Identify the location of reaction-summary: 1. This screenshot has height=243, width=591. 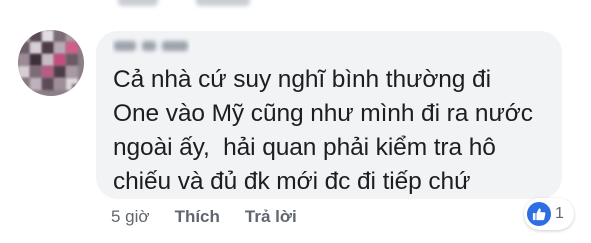
(549, 214).